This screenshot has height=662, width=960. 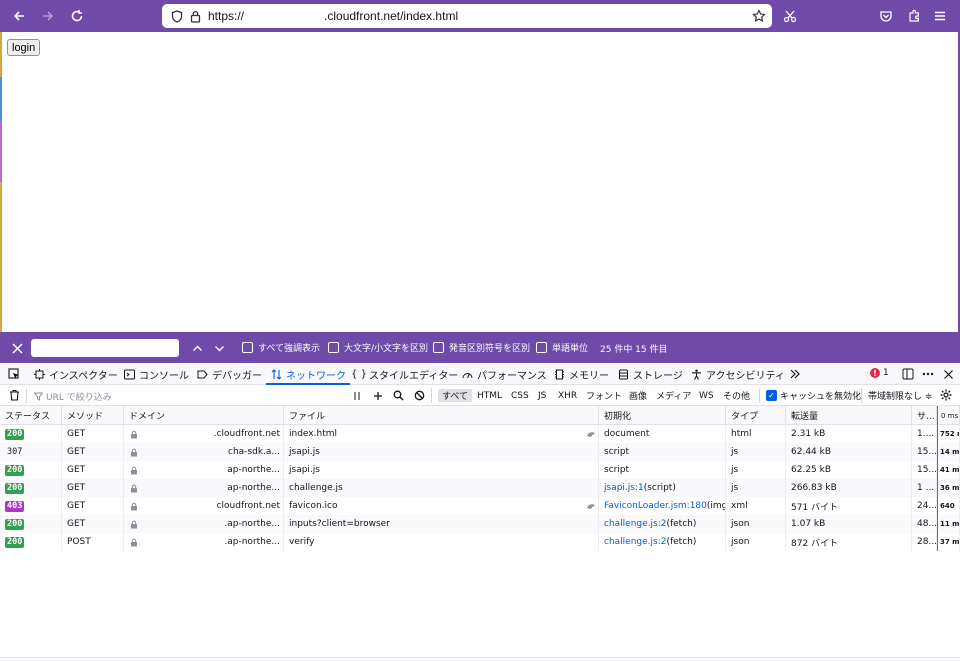 What do you see at coordinates (419, 395) in the screenshot?
I see `block-requests-icon` at bounding box center [419, 395].